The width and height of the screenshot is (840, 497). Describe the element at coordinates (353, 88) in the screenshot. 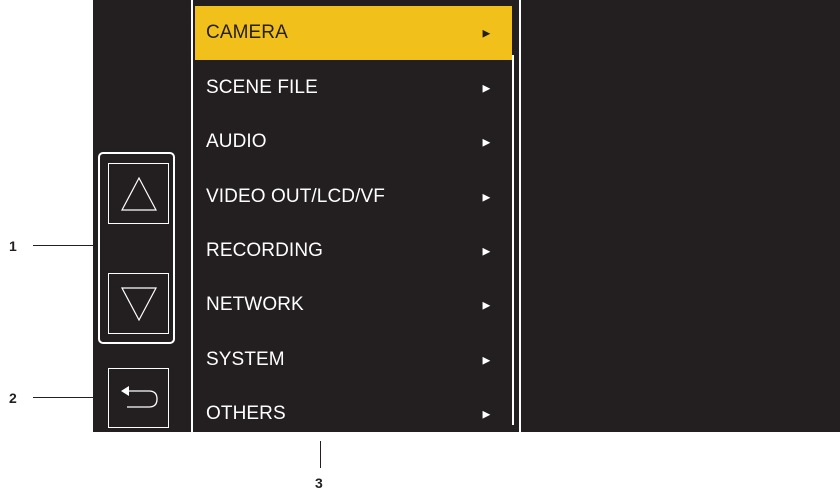

I see `menu-item-scene-file: SCENE FILE ►` at that location.